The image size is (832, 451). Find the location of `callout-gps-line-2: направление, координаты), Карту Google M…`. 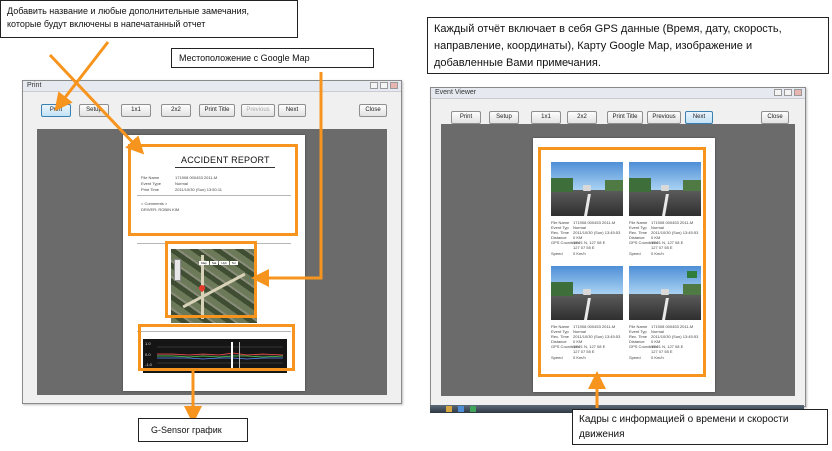

callout-gps-line-2: направление, координаты), Карту Google M… is located at coordinates (593, 46).